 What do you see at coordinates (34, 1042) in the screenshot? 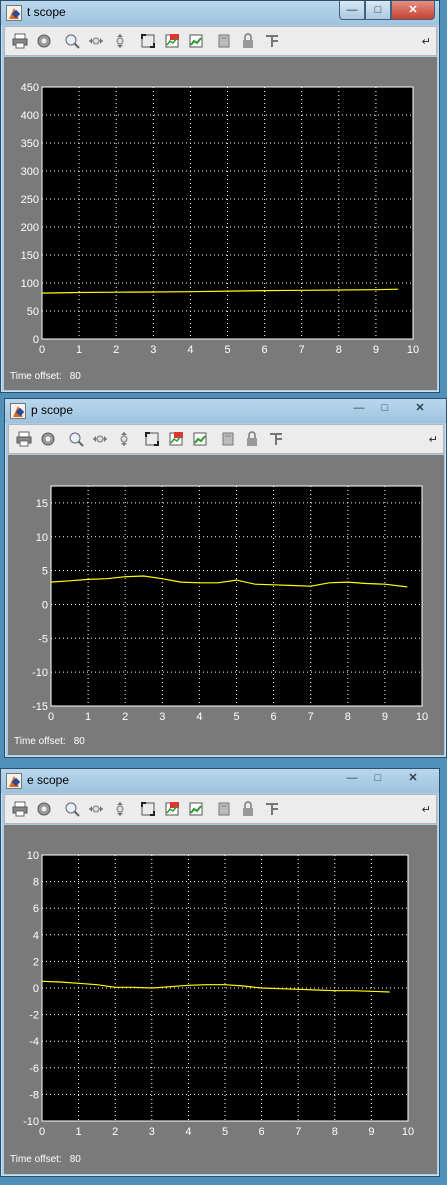
I see `y-tick-label: -4` at bounding box center [34, 1042].